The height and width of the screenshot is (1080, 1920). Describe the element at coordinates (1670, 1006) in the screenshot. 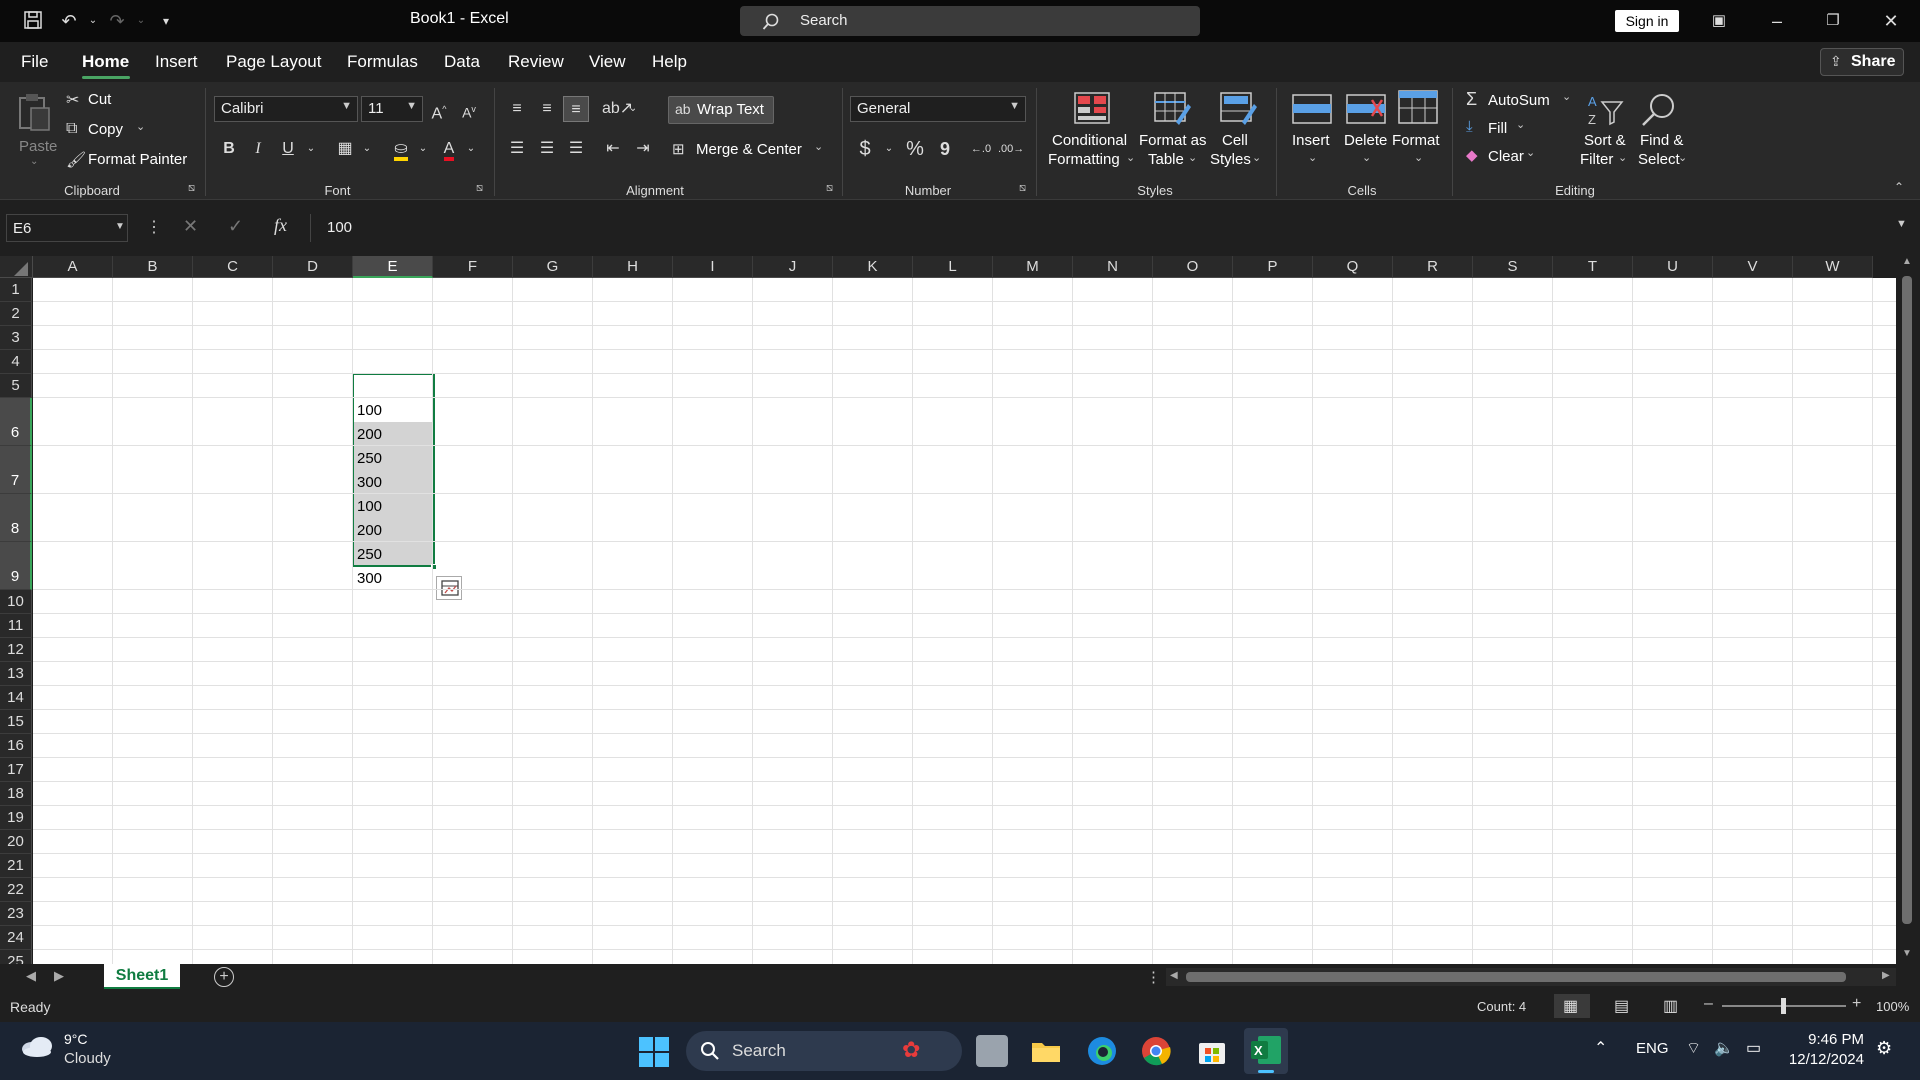

I see `page-break-view-icon: ▥` at that location.